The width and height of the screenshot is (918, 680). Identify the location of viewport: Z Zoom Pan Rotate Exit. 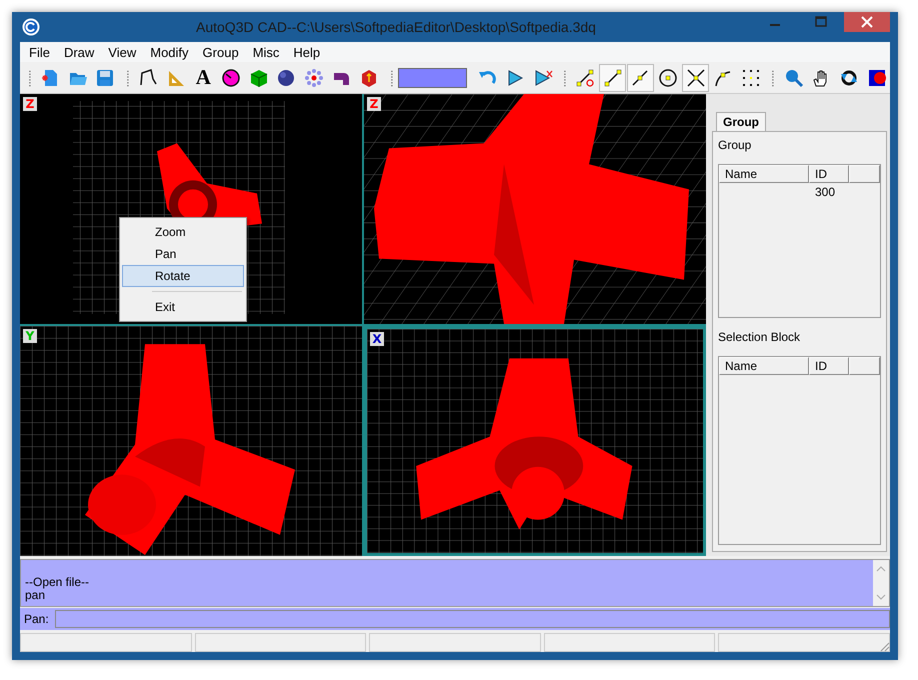
(191, 209).